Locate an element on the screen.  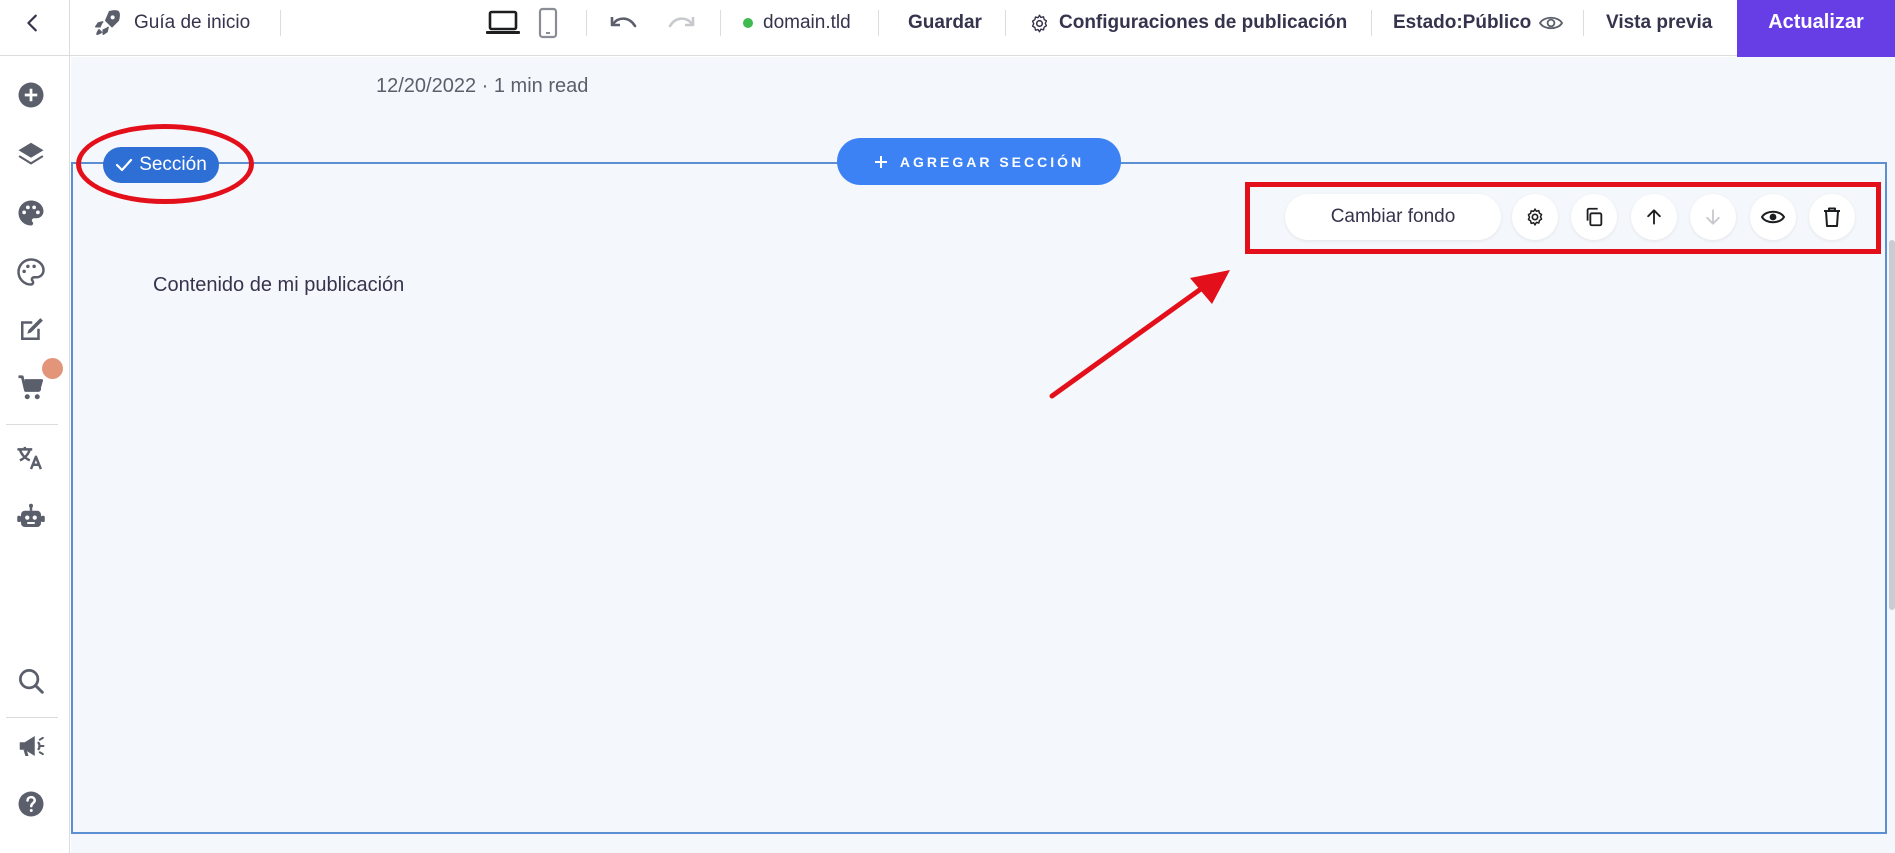
publish-settings-button: Configuraciones de publicación is located at coordinates (1203, 22).